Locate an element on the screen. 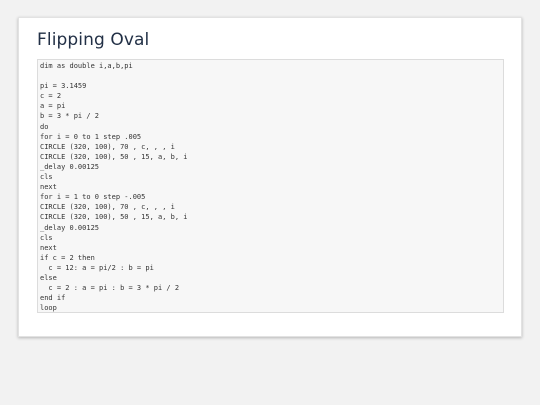 The image size is (540, 405). code-line: if c = 2 then is located at coordinates (67, 257).